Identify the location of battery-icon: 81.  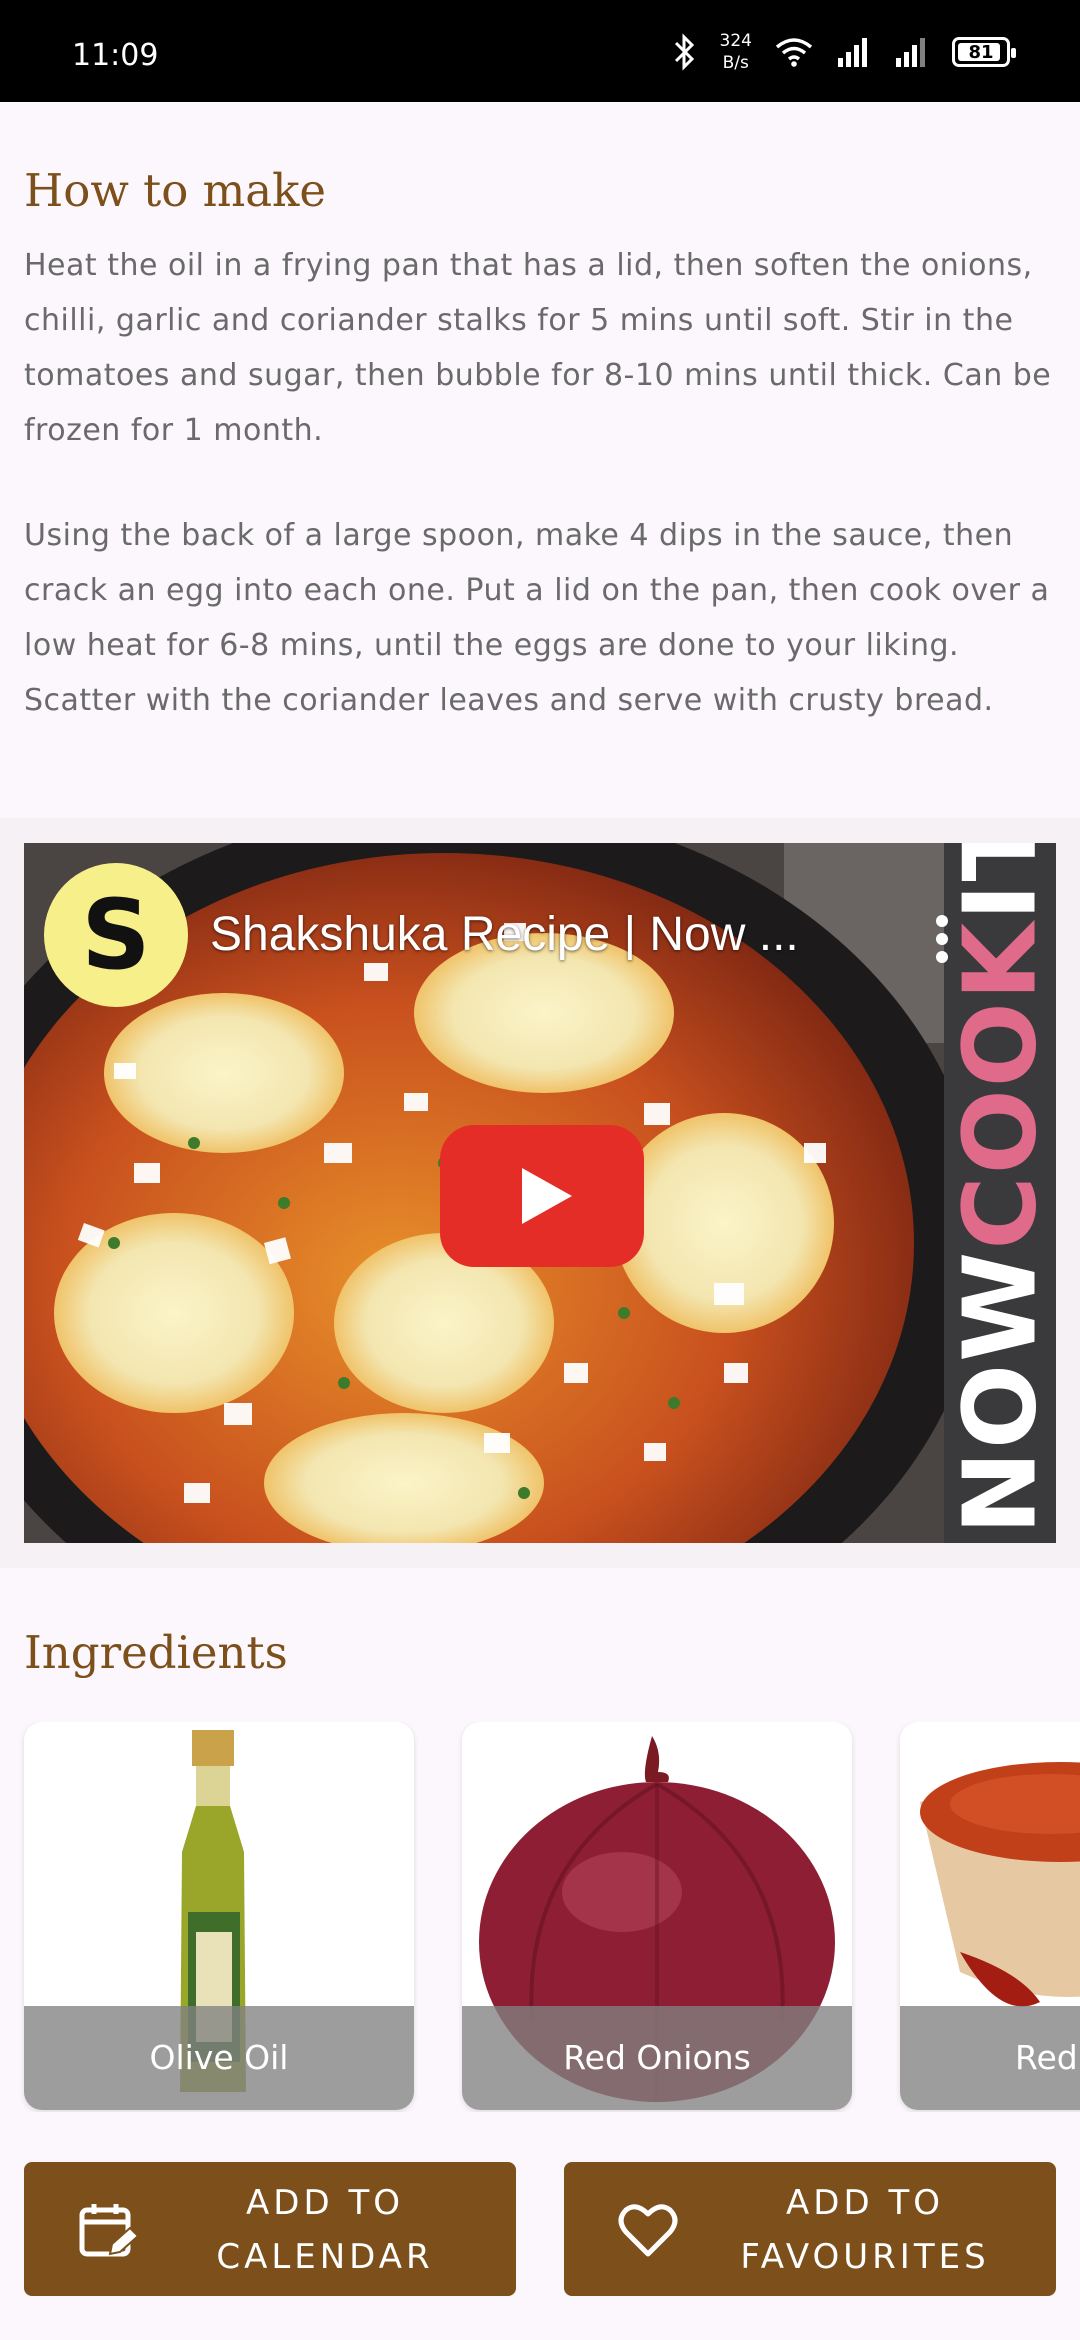
(984, 52).